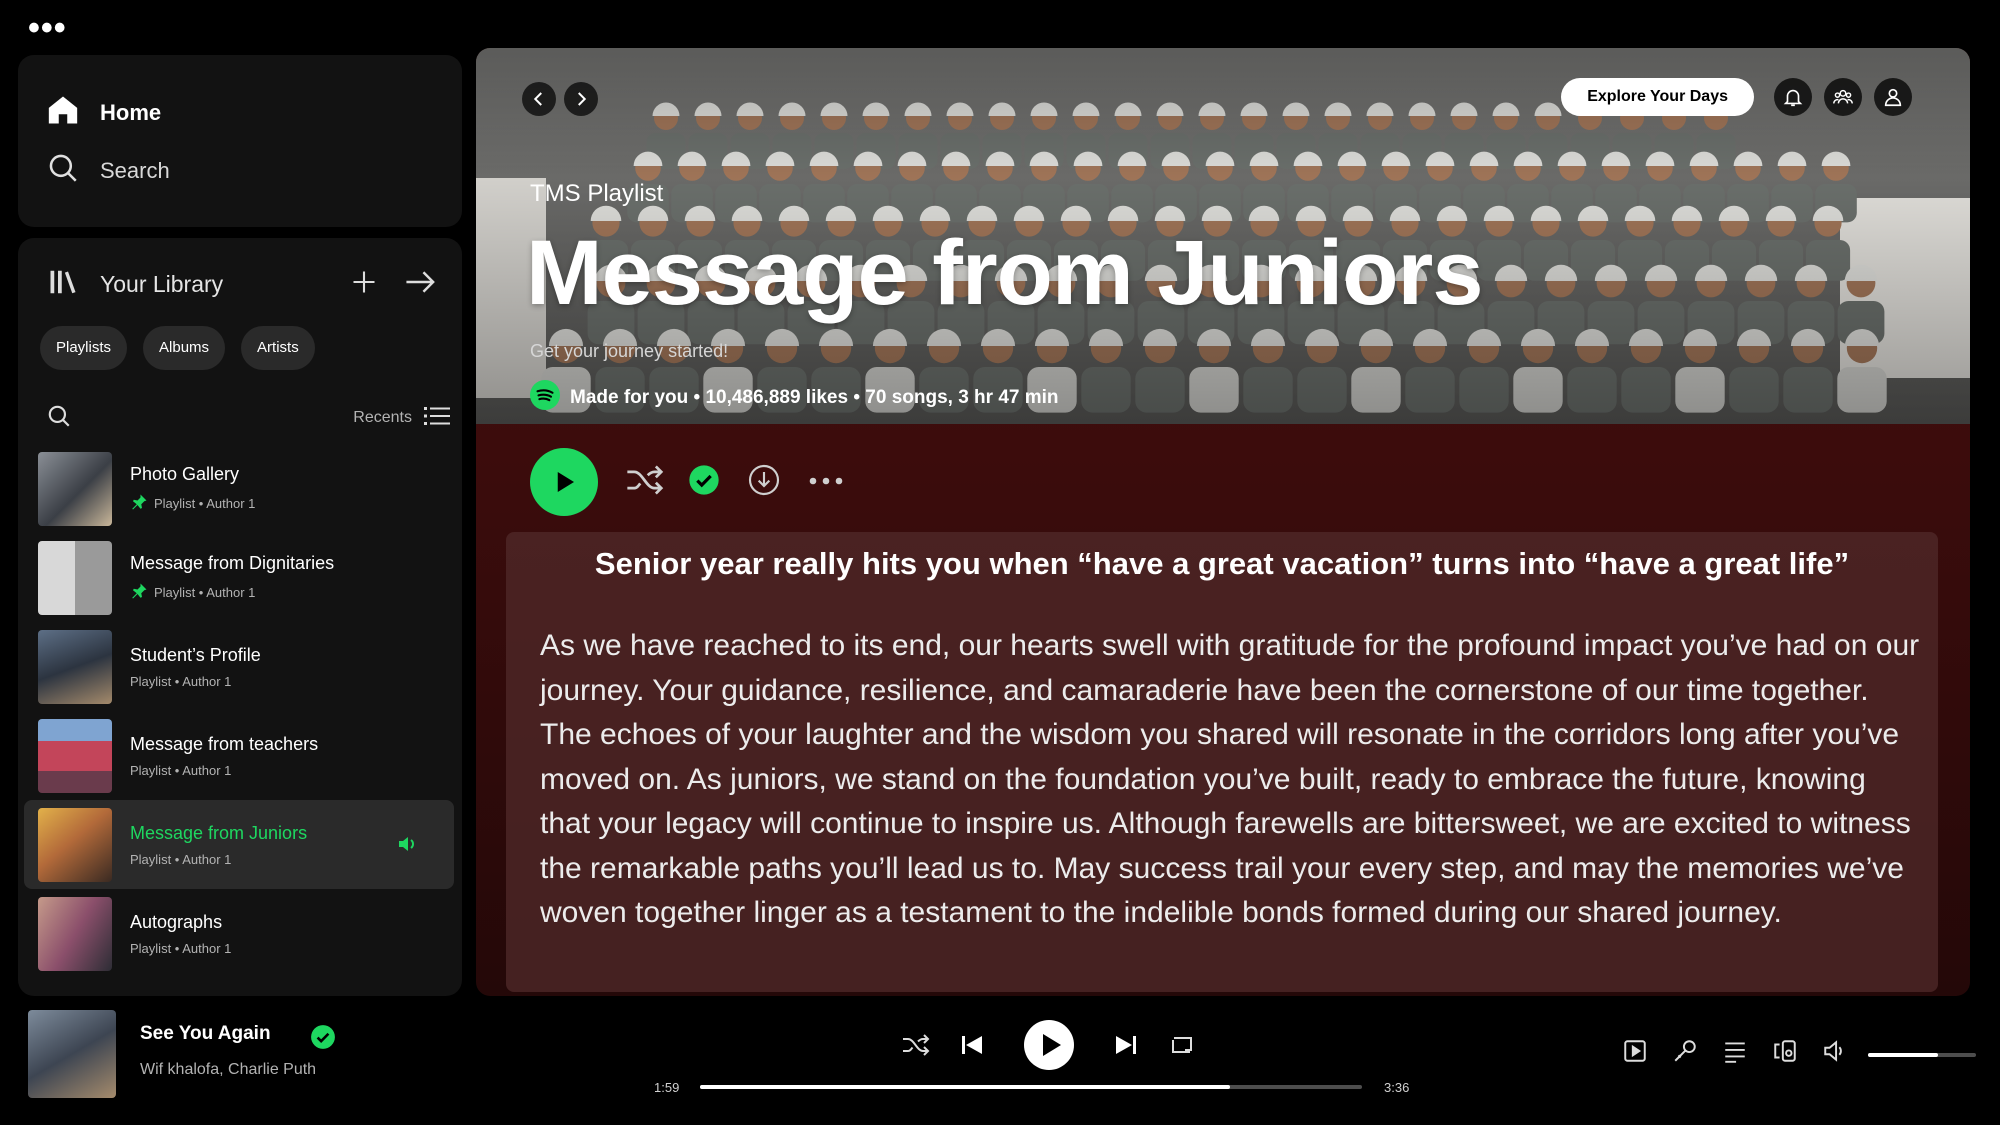 This screenshot has height=1125, width=2000. What do you see at coordinates (1005, 273) in the screenshot?
I see `playlist-title: Message from Juniors` at bounding box center [1005, 273].